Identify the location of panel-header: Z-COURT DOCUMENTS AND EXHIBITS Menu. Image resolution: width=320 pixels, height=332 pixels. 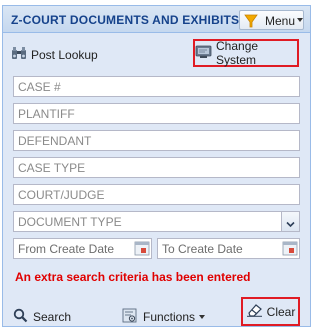
(156, 19).